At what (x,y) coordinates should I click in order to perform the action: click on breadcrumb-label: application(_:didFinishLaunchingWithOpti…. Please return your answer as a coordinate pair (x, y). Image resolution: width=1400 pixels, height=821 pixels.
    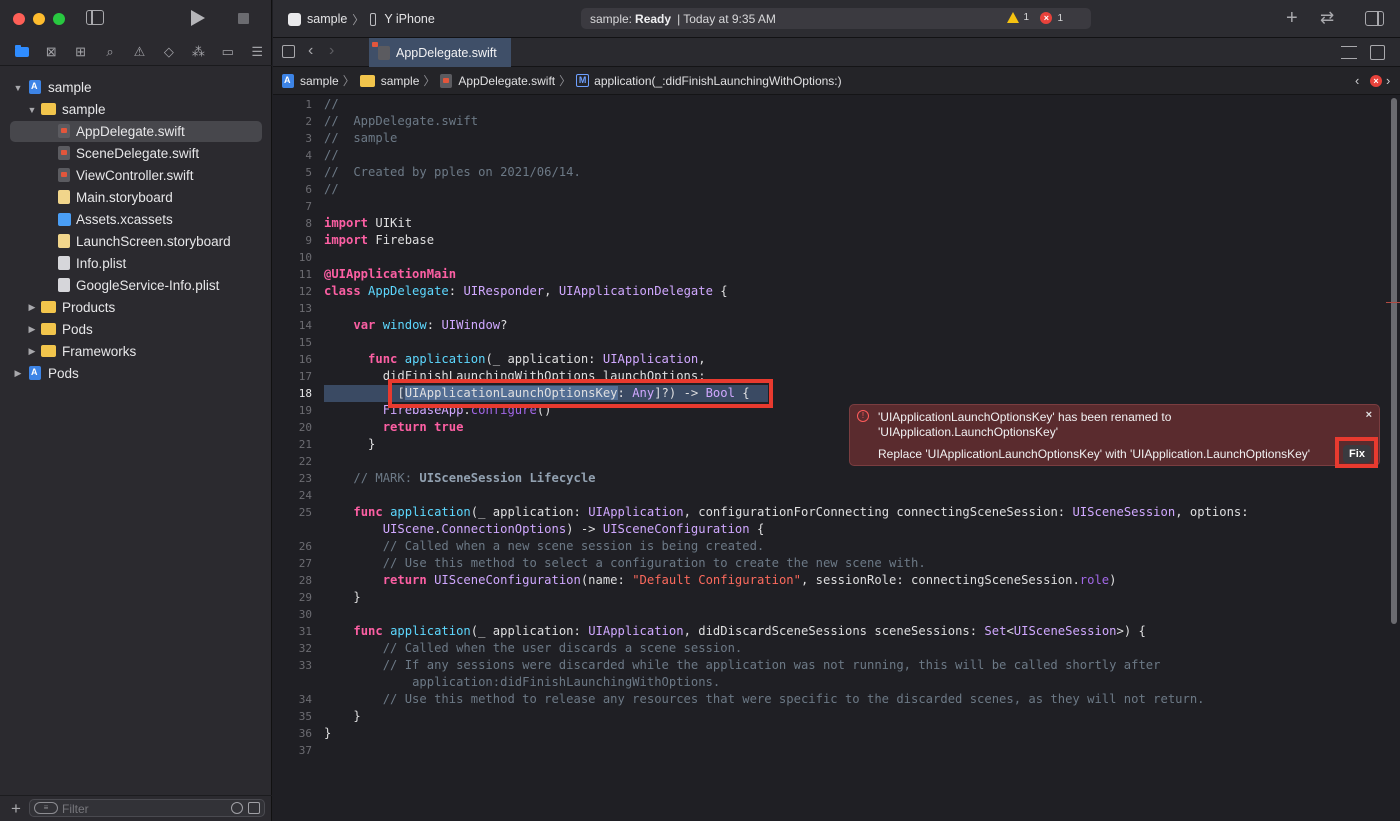
    Looking at the image, I should click on (718, 80).